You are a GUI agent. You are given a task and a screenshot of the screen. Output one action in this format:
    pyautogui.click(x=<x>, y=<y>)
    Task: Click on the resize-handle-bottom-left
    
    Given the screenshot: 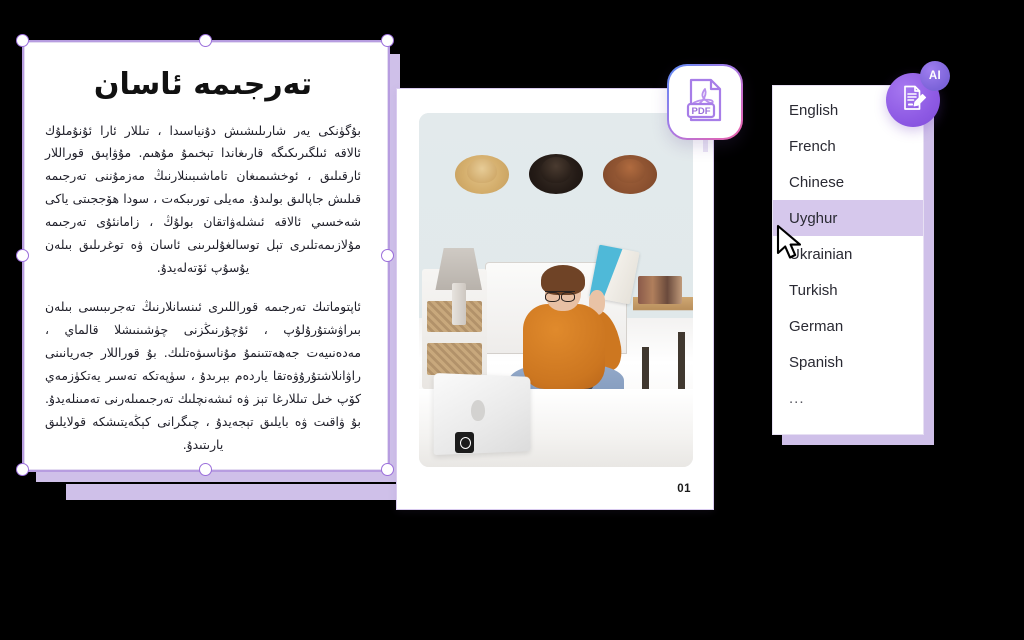 What is the action you would take?
    pyautogui.click(x=22, y=469)
    